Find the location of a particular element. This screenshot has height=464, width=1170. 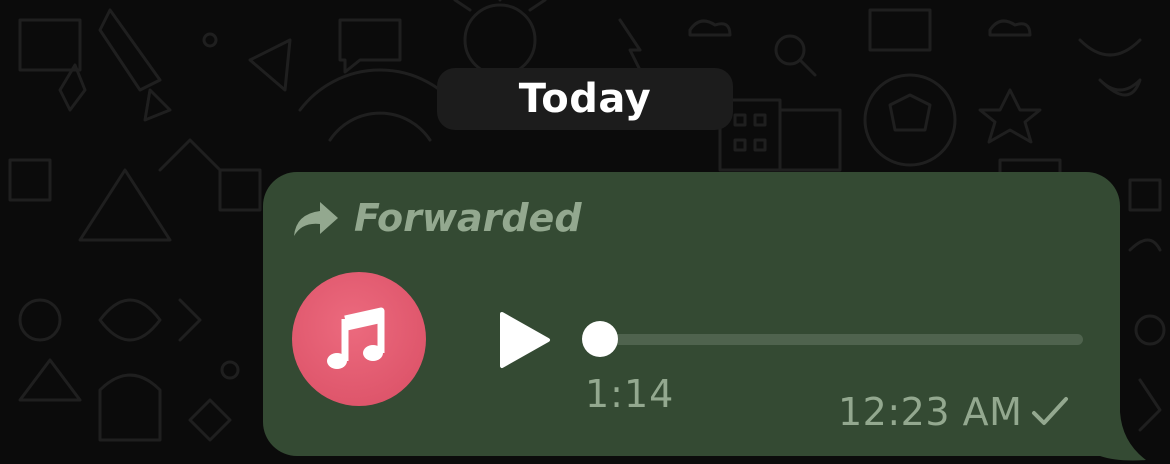

play-icon is located at coordinates (525, 340).